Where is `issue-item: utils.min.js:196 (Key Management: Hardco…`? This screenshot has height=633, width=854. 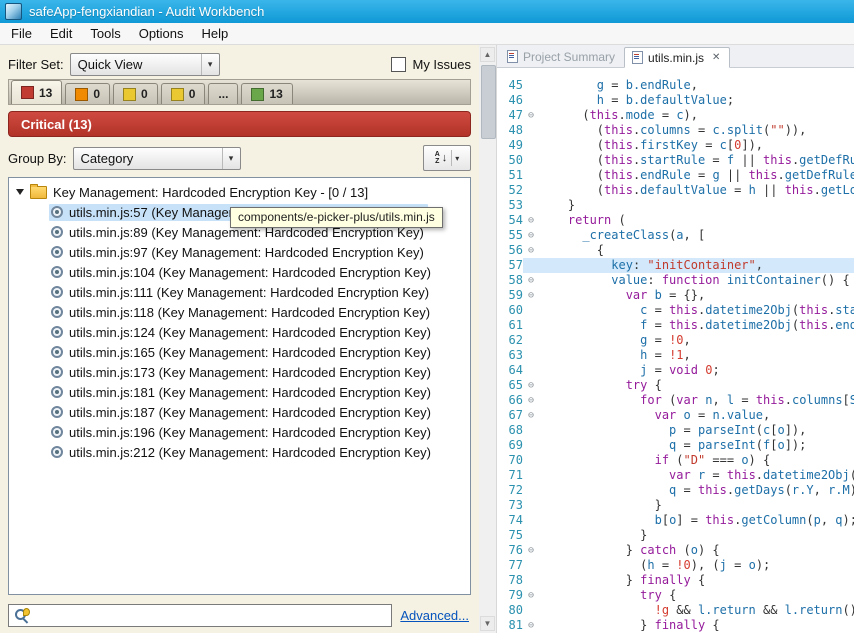 issue-item: utils.min.js:196 (Key Management: Hardco… is located at coordinates (239, 432).